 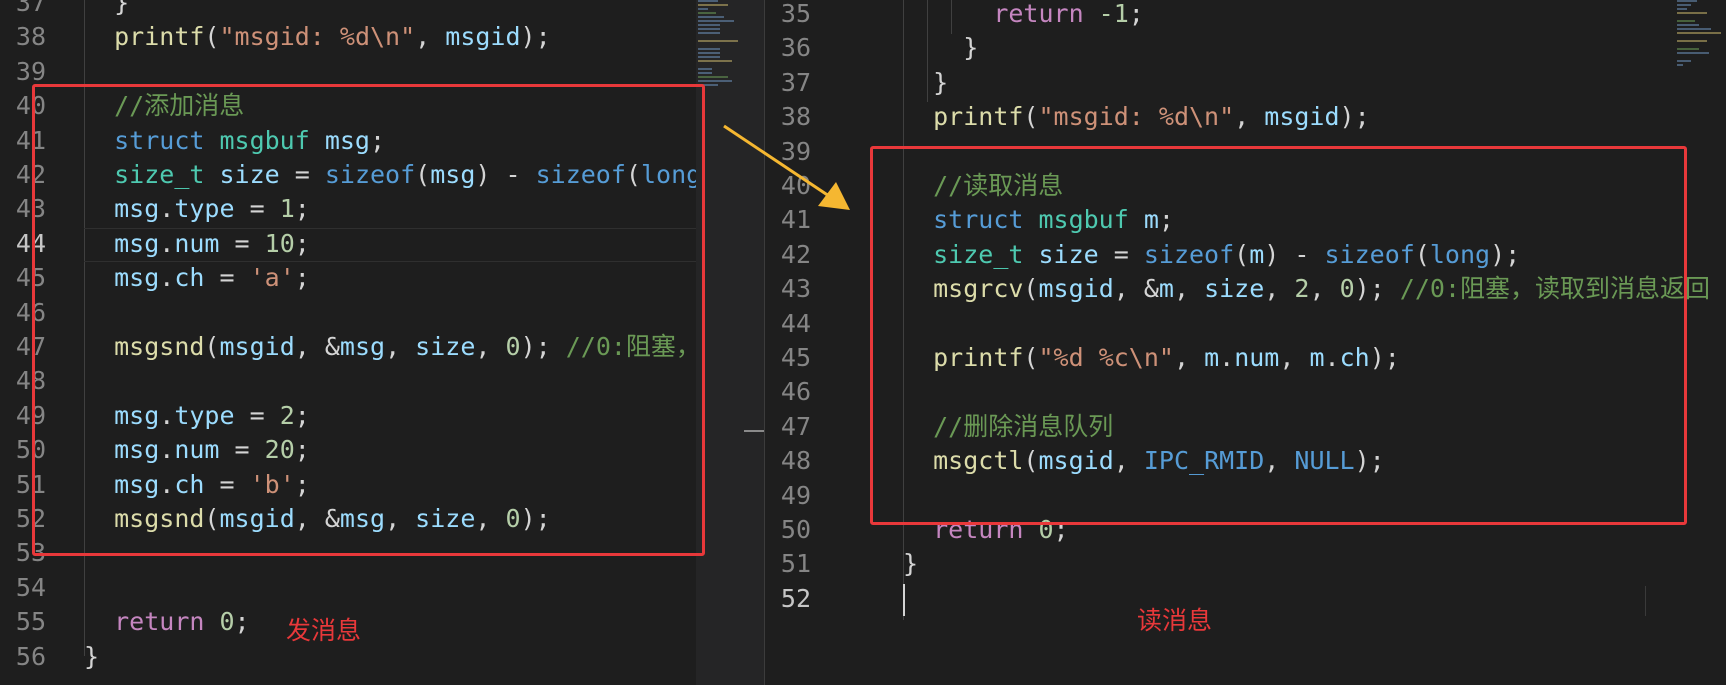 What do you see at coordinates (720, 44) in the screenshot?
I see `left-minimap-strip` at bounding box center [720, 44].